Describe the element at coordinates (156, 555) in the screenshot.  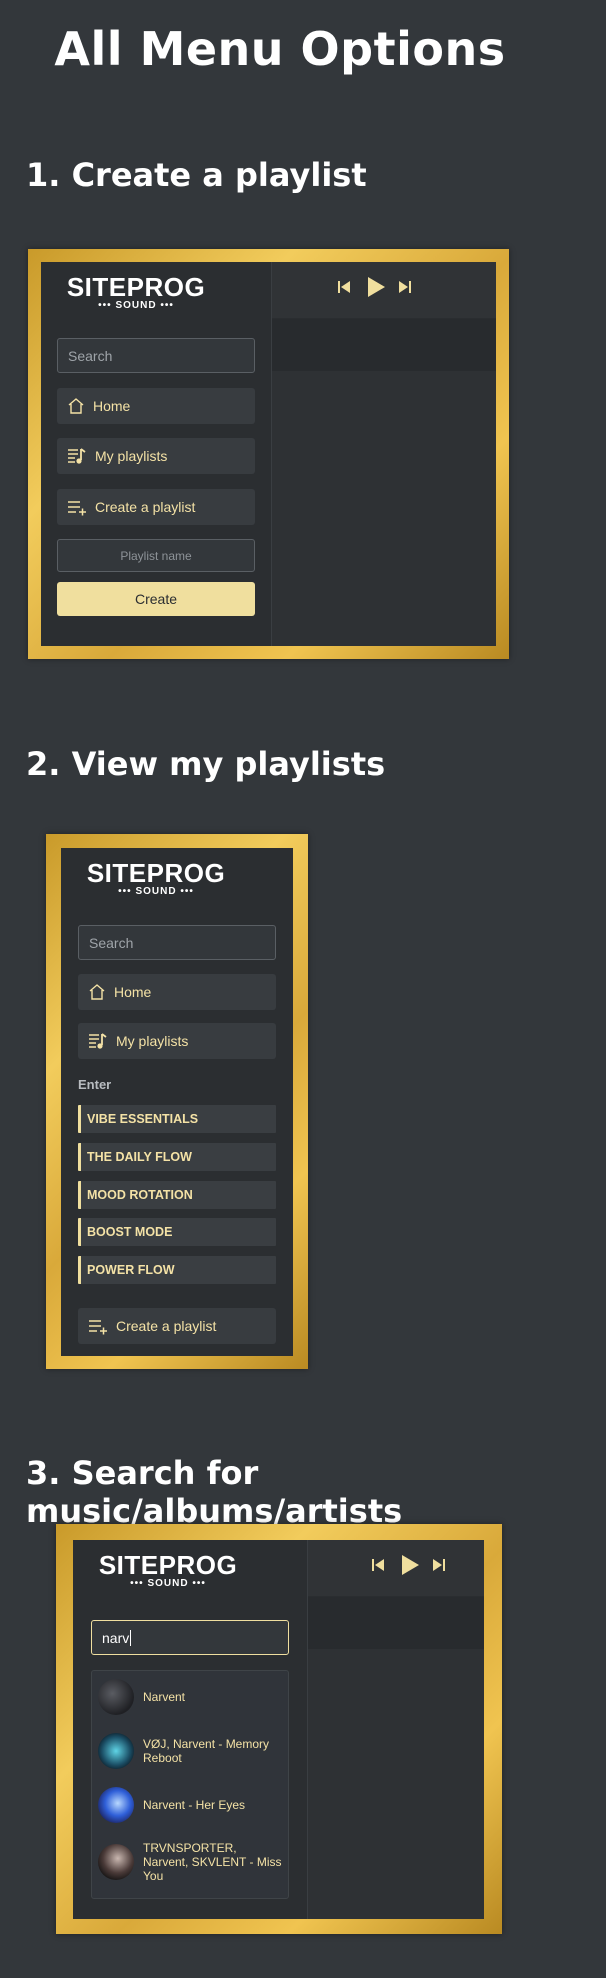
I see `playlist-name-input: Playlist name` at that location.